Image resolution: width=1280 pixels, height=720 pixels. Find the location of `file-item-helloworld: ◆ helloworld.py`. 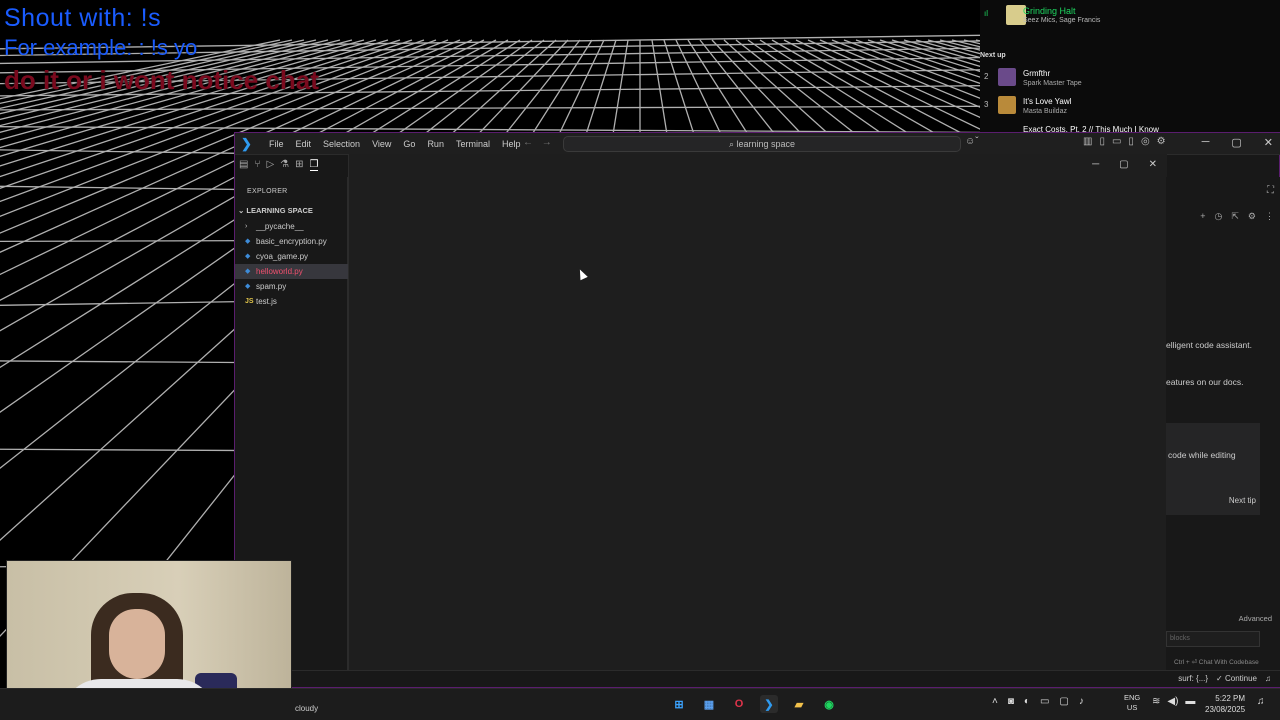

file-item-helloworld: ◆ helloworld.py is located at coordinates (291, 271).